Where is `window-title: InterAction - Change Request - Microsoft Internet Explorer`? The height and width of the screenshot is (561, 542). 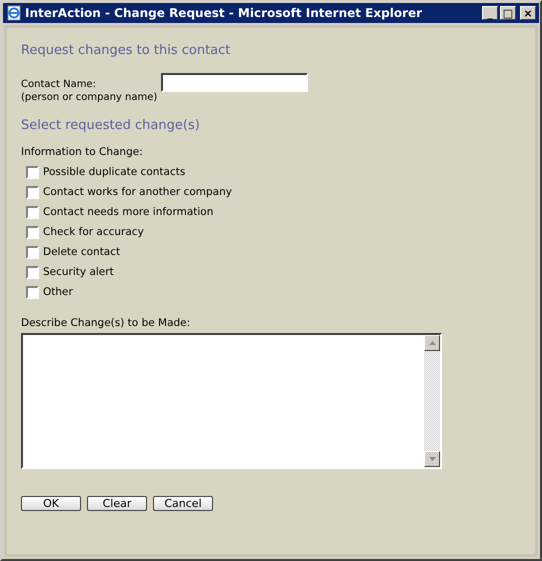
window-title: InterAction - Change Request - Microsoft Internet Explorer is located at coordinates (224, 13).